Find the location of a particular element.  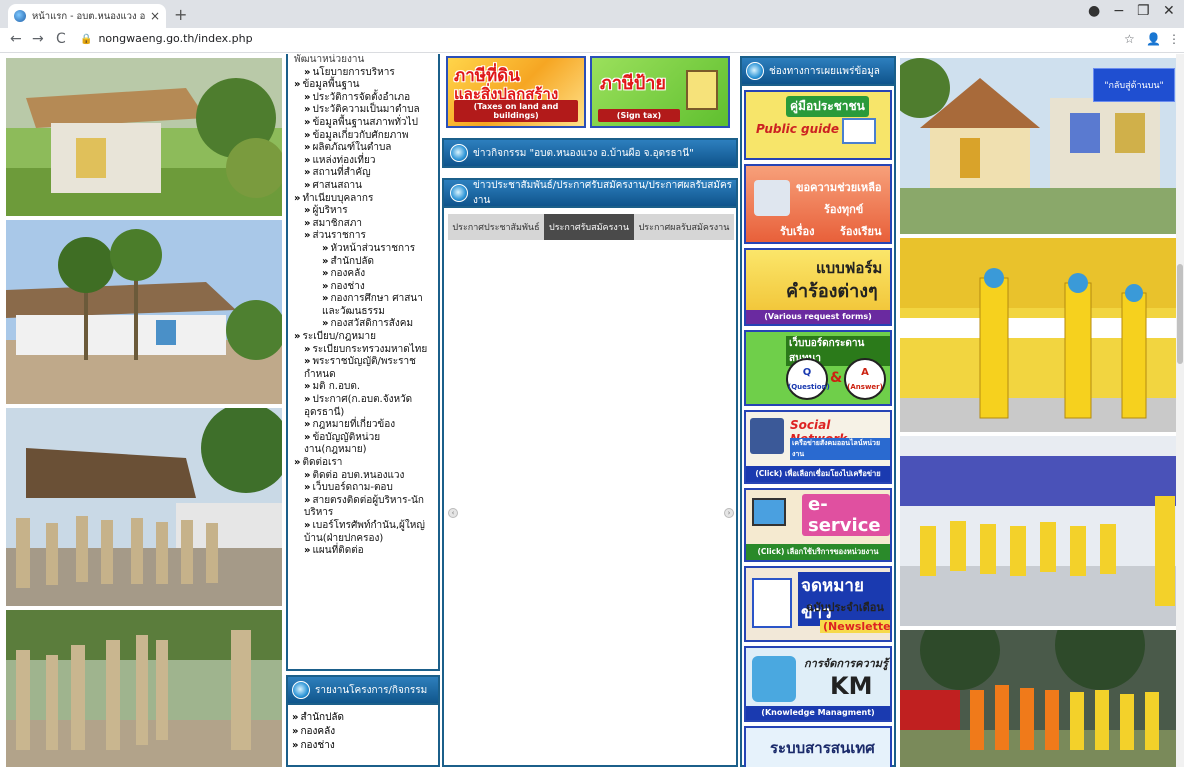

menu-item: ข้อมูลเกี่ยวกับศักยภาพ is located at coordinates (363, 136).